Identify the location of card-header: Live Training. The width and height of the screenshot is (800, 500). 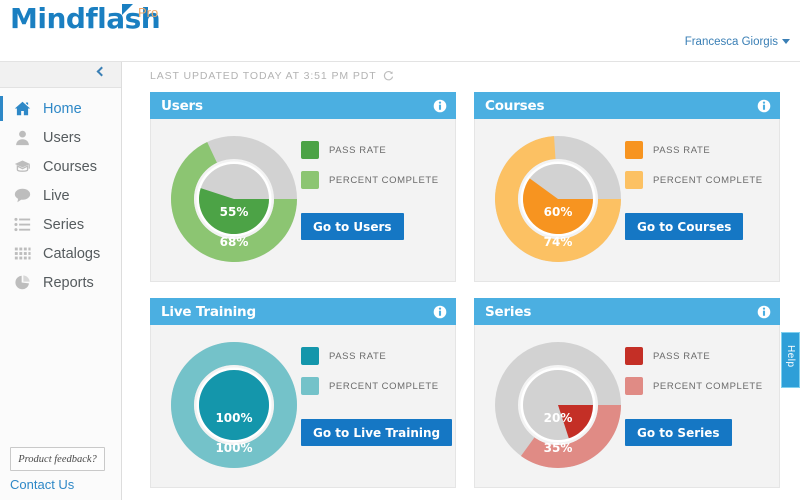
(303, 311).